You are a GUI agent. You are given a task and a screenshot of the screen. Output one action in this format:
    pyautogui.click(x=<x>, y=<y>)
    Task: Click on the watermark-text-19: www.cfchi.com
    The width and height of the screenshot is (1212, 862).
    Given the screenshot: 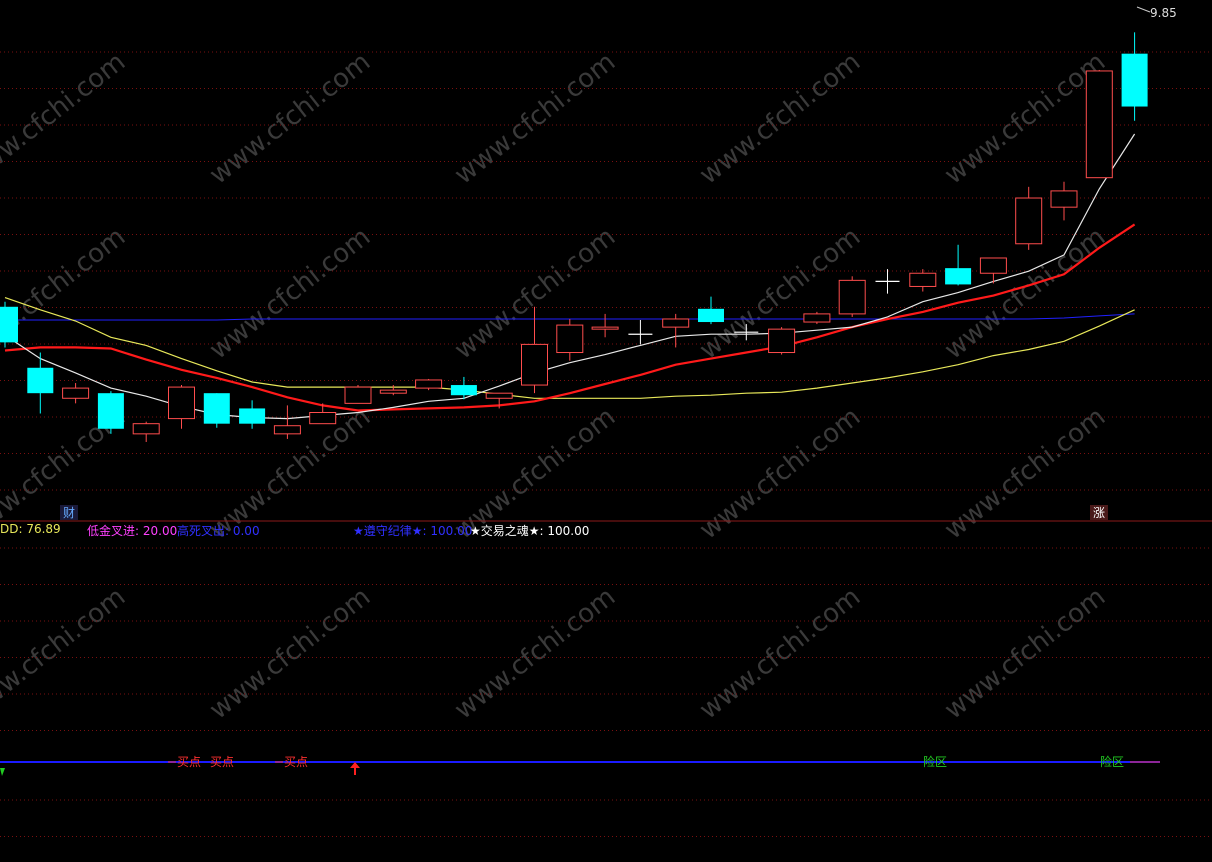 What is the action you would take?
    pyautogui.click(x=1025, y=654)
    